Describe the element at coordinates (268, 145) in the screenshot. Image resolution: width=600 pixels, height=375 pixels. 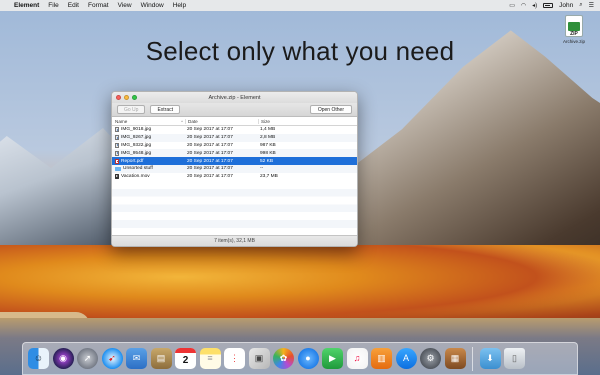
I see `file-size: 987 KB` at that location.